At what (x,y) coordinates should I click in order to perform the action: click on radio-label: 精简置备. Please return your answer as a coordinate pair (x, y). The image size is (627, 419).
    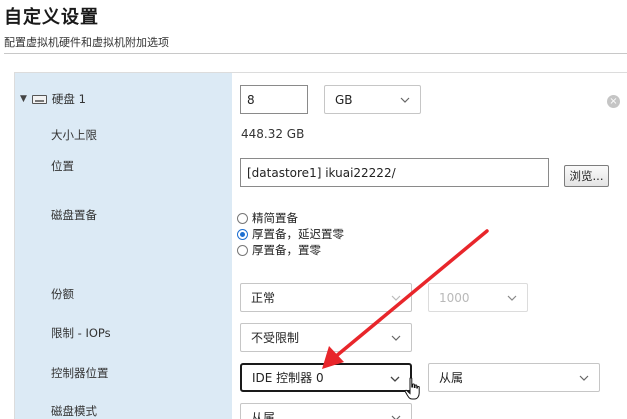
    Looking at the image, I should click on (275, 218).